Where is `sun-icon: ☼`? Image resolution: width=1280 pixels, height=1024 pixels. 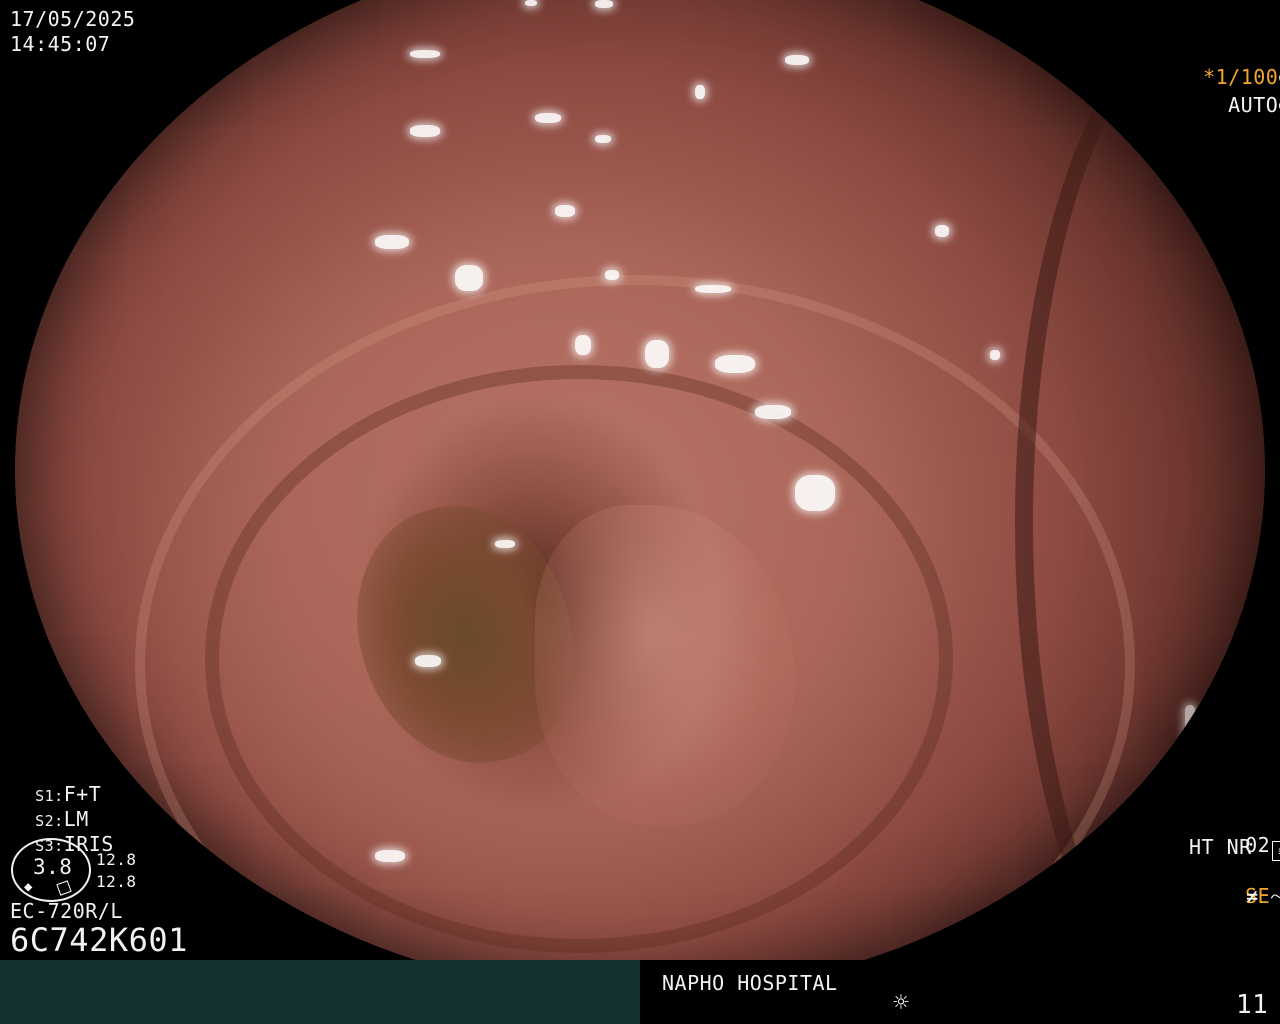 sun-icon: ☼ is located at coordinates (901, 1003).